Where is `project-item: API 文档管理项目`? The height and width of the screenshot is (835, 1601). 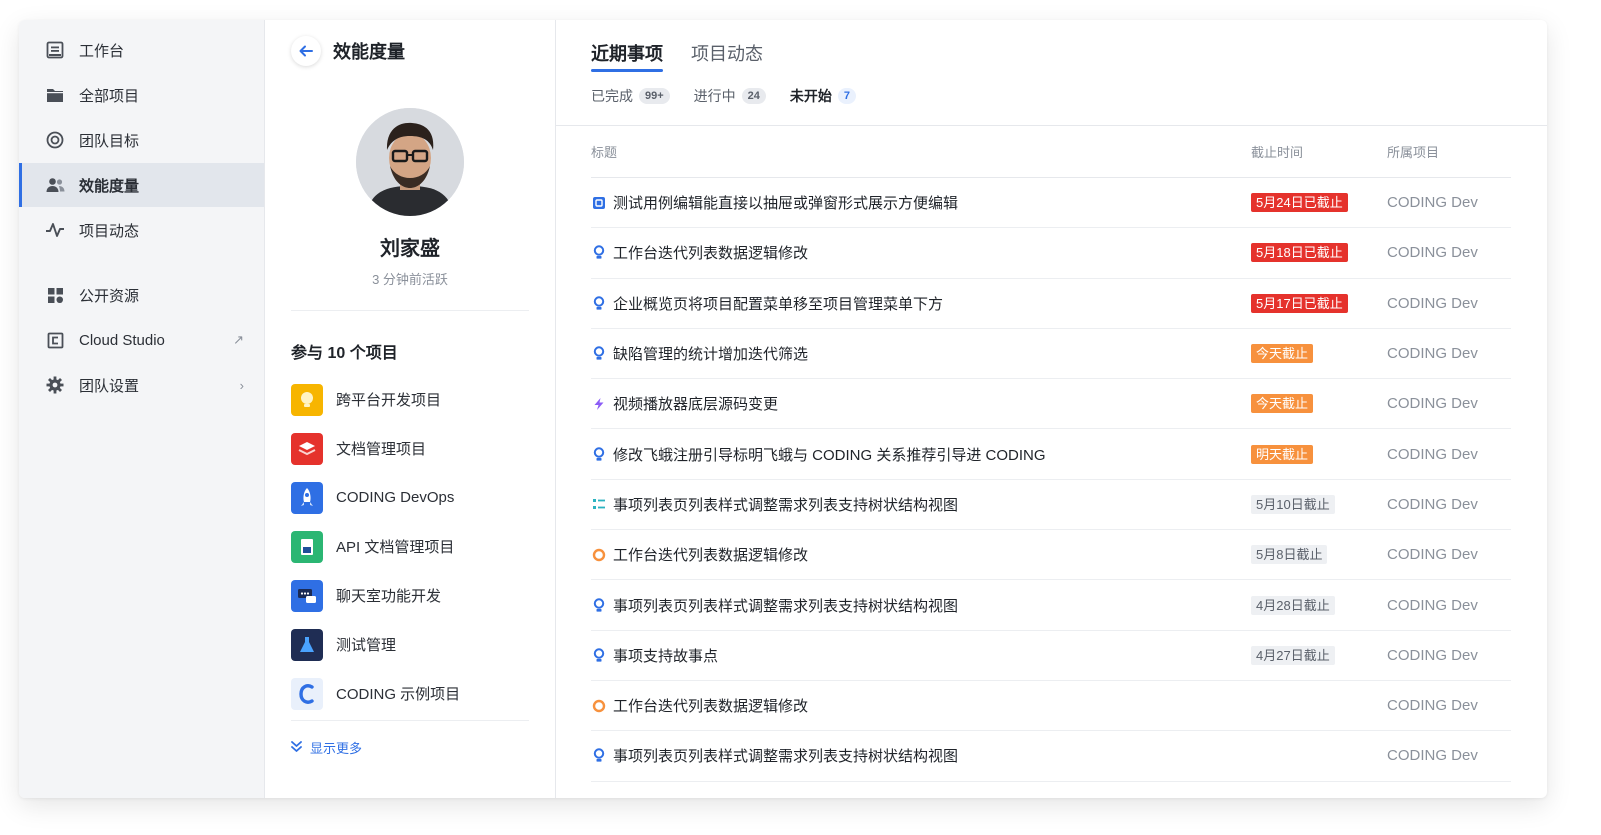
project-item: API 文档管理项目 is located at coordinates (410, 546).